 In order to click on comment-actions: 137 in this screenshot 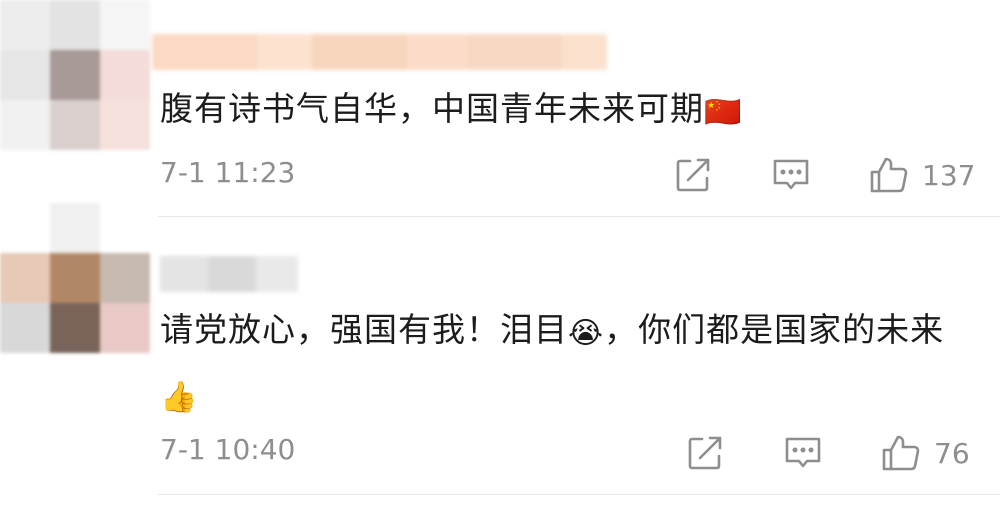, I will do `click(823, 175)`.